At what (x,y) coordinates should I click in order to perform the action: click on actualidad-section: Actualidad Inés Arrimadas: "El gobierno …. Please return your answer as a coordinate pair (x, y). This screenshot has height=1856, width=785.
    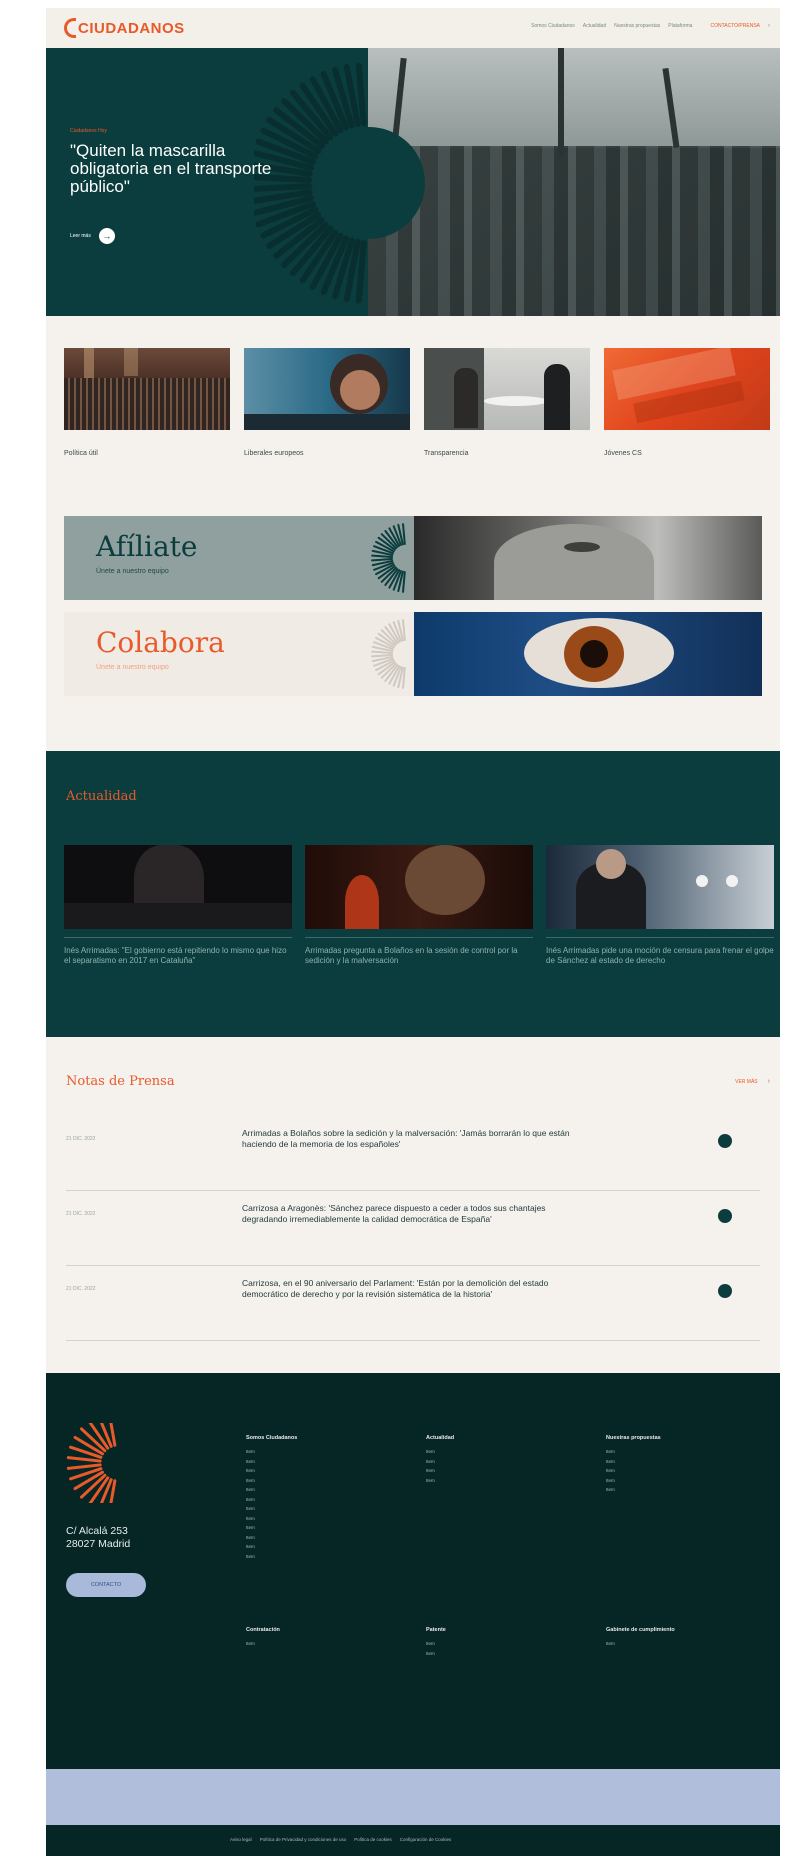
    Looking at the image, I should click on (413, 894).